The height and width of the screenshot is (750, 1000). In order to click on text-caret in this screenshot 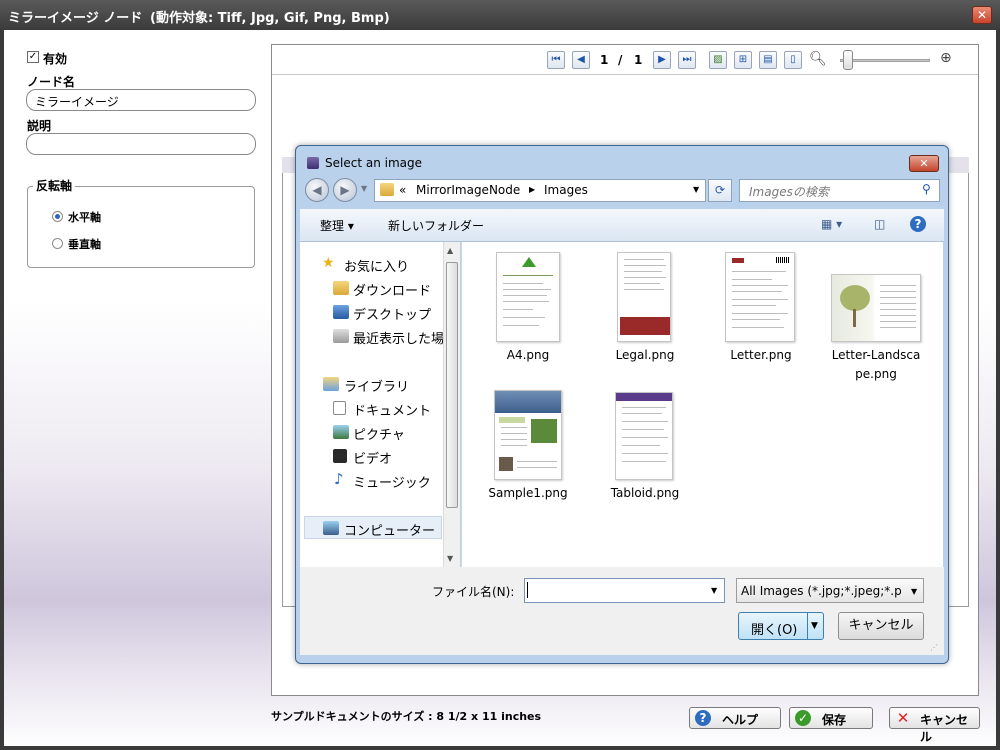, I will do `click(527, 590)`.